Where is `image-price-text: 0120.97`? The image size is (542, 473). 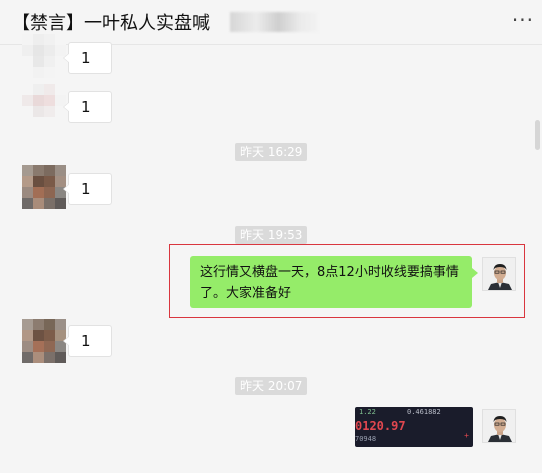
image-price-text: 0120.97 is located at coordinates (380, 426).